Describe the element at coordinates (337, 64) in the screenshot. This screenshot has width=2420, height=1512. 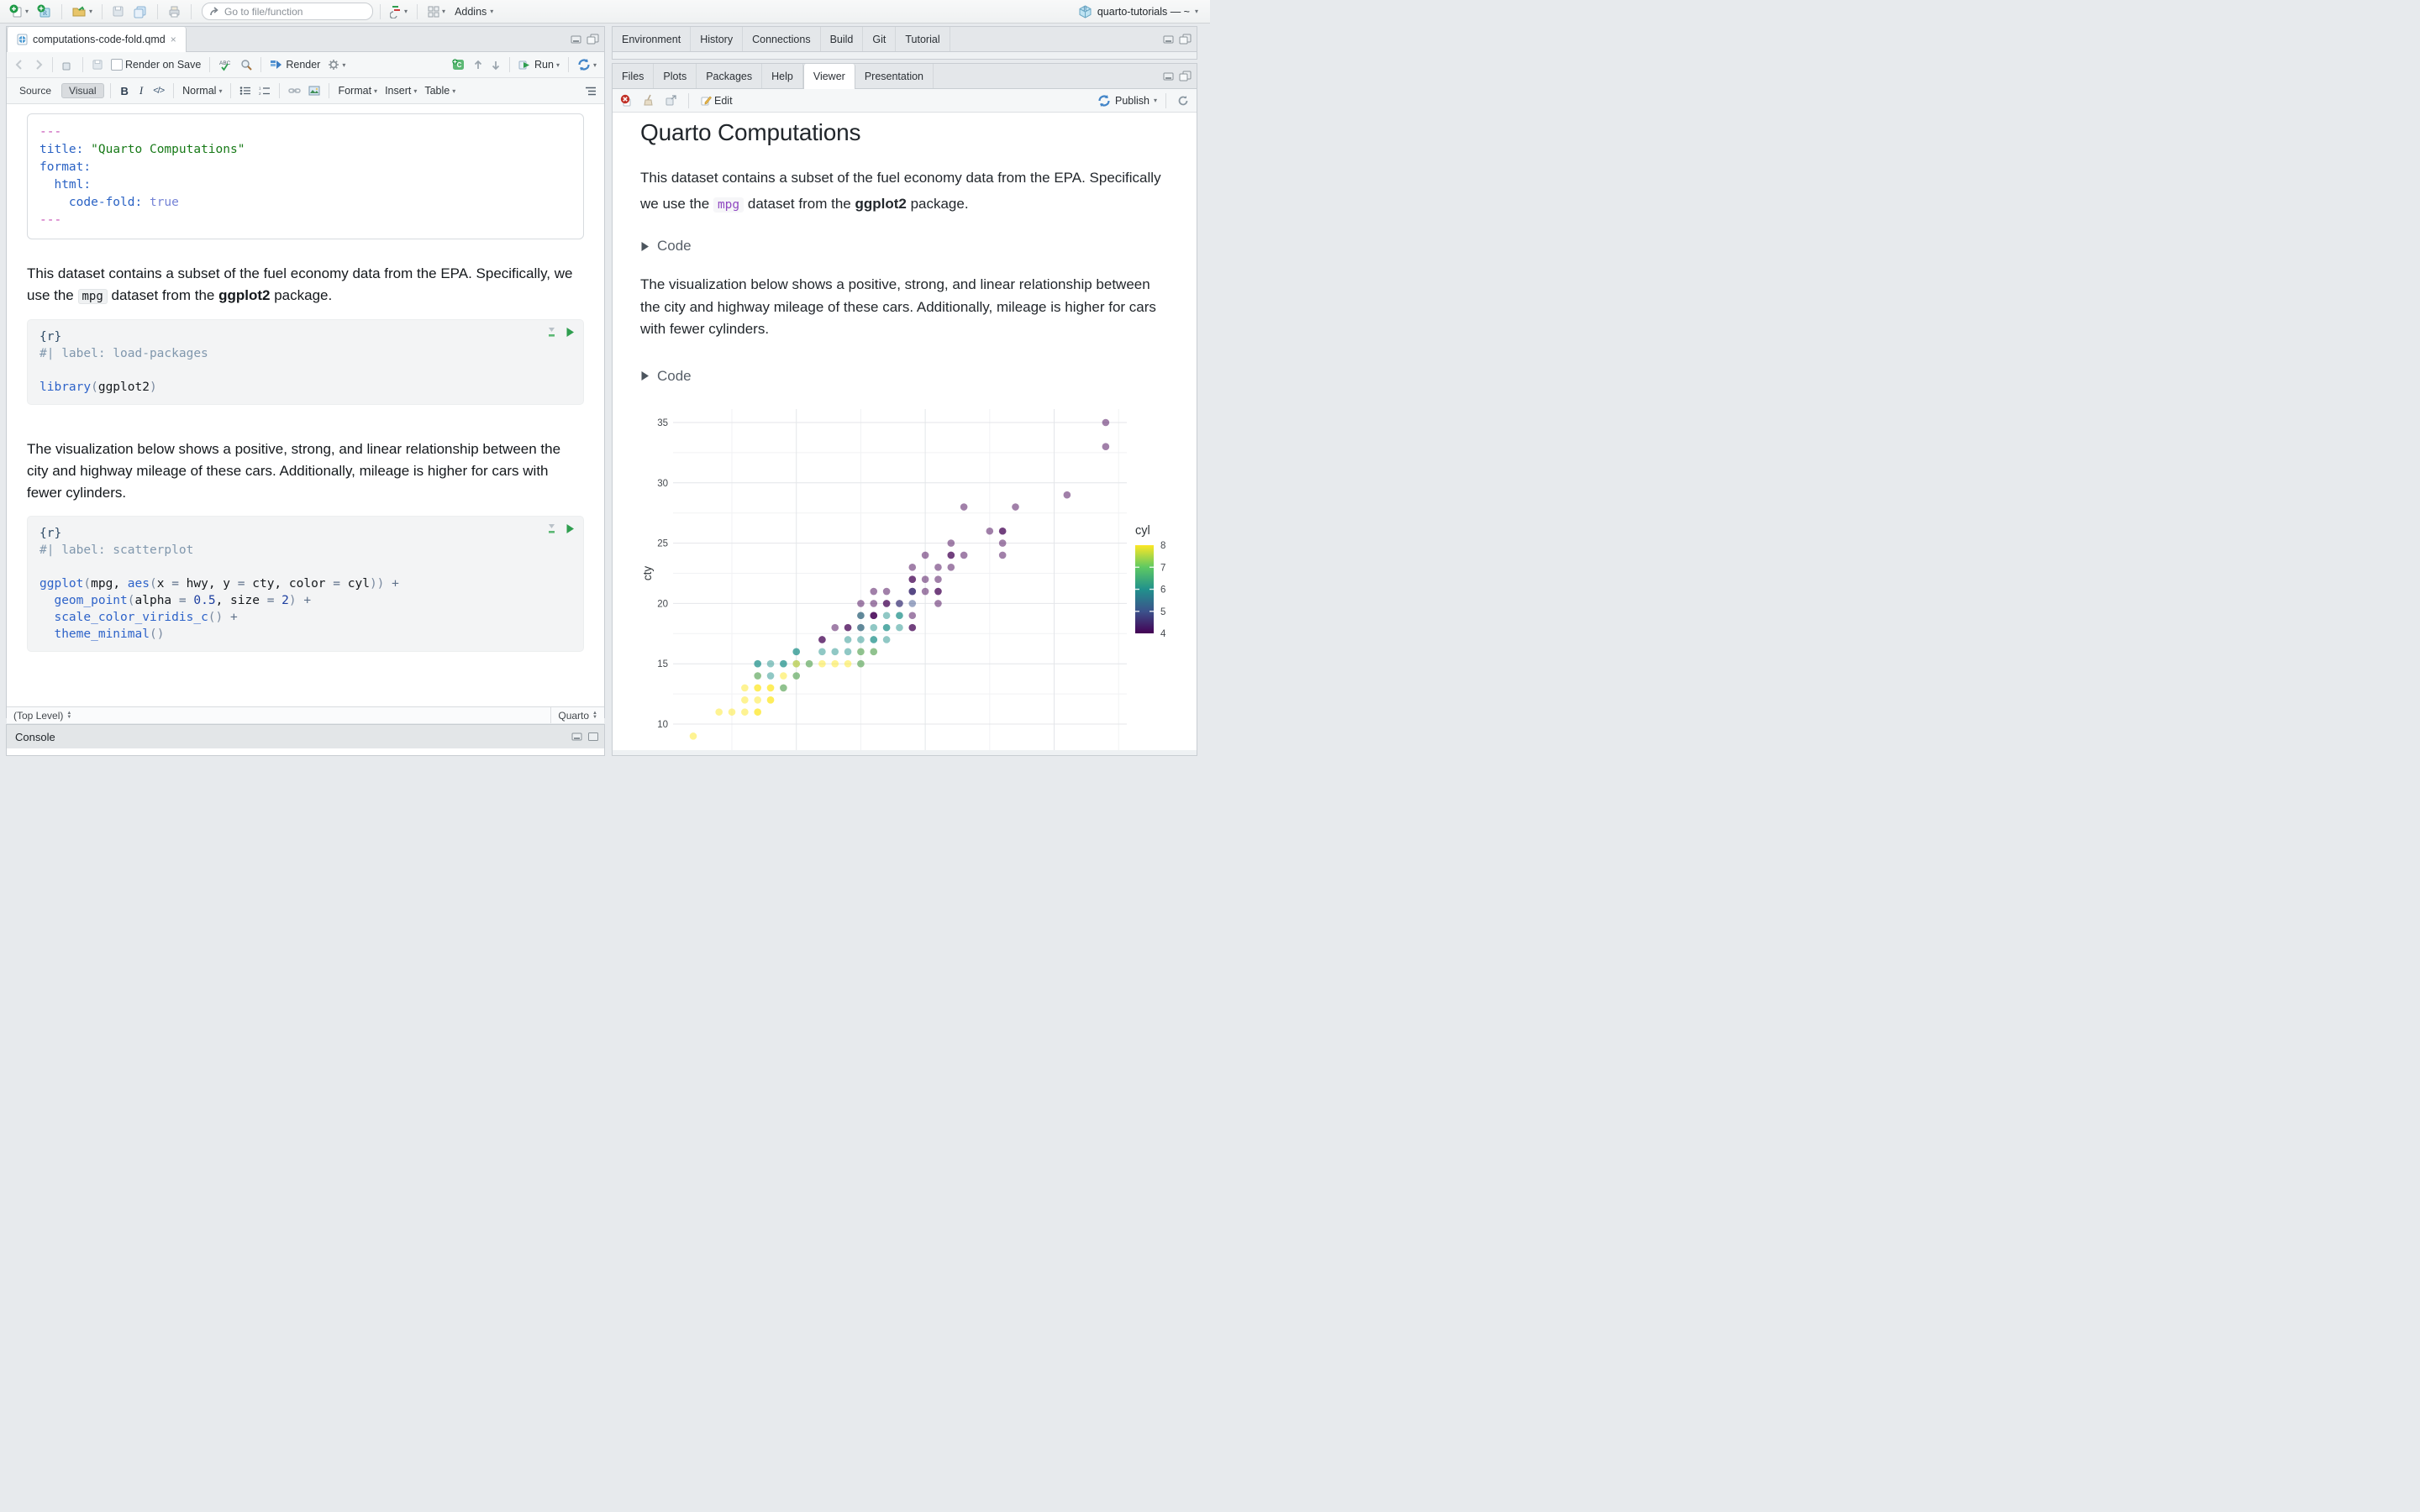
I see `render-settings-button: ▾` at that location.